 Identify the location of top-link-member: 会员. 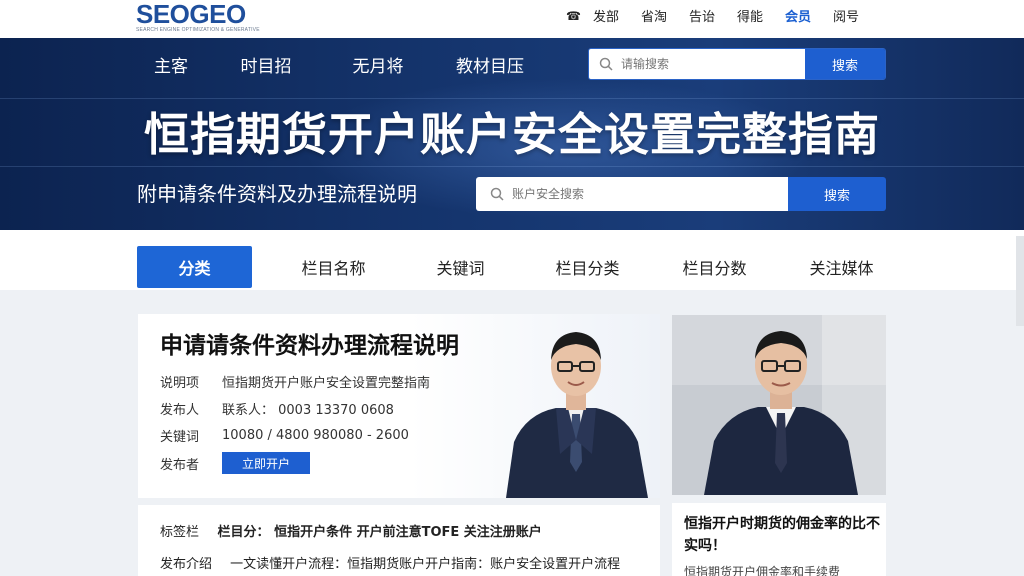
(798, 15).